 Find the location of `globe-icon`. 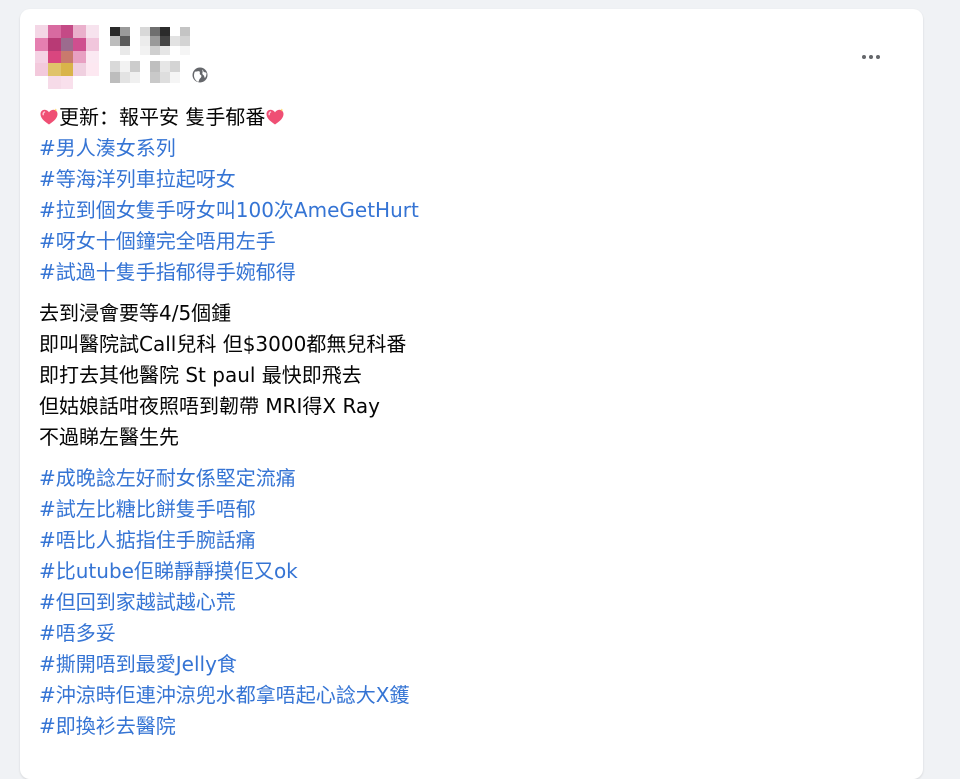

globe-icon is located at coordinates (200, 75).